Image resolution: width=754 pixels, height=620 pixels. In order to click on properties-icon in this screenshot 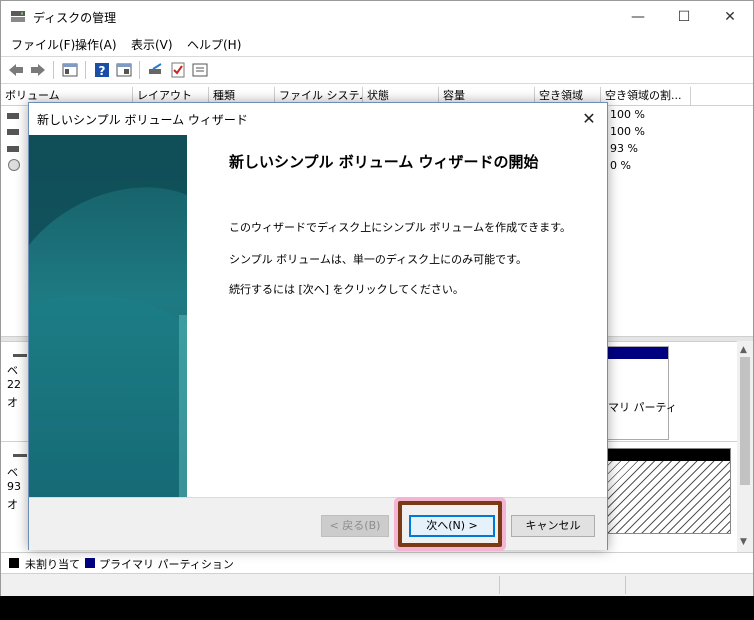, I will do `click(124, 70)`.